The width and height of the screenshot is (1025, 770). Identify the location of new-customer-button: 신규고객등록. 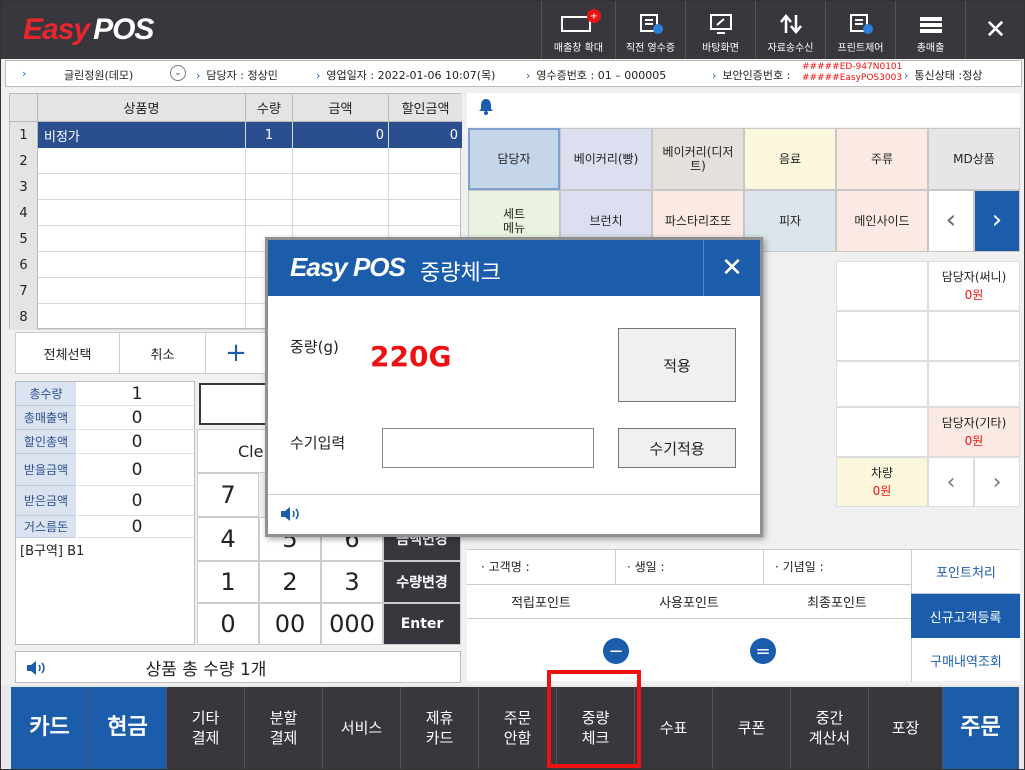
(965, 616).